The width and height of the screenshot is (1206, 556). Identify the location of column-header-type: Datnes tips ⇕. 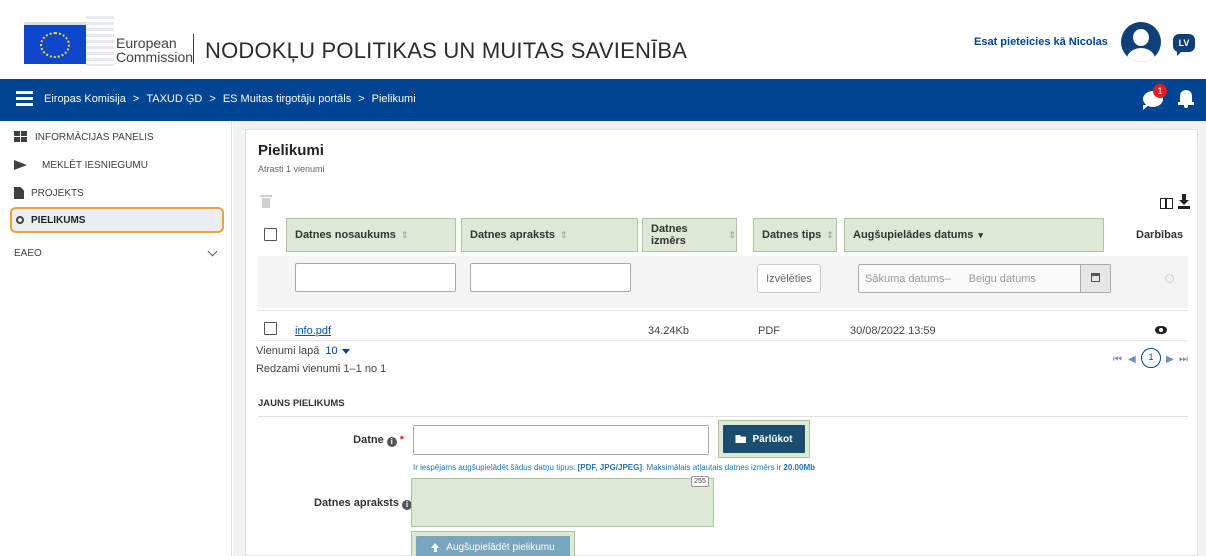
(795, 235).